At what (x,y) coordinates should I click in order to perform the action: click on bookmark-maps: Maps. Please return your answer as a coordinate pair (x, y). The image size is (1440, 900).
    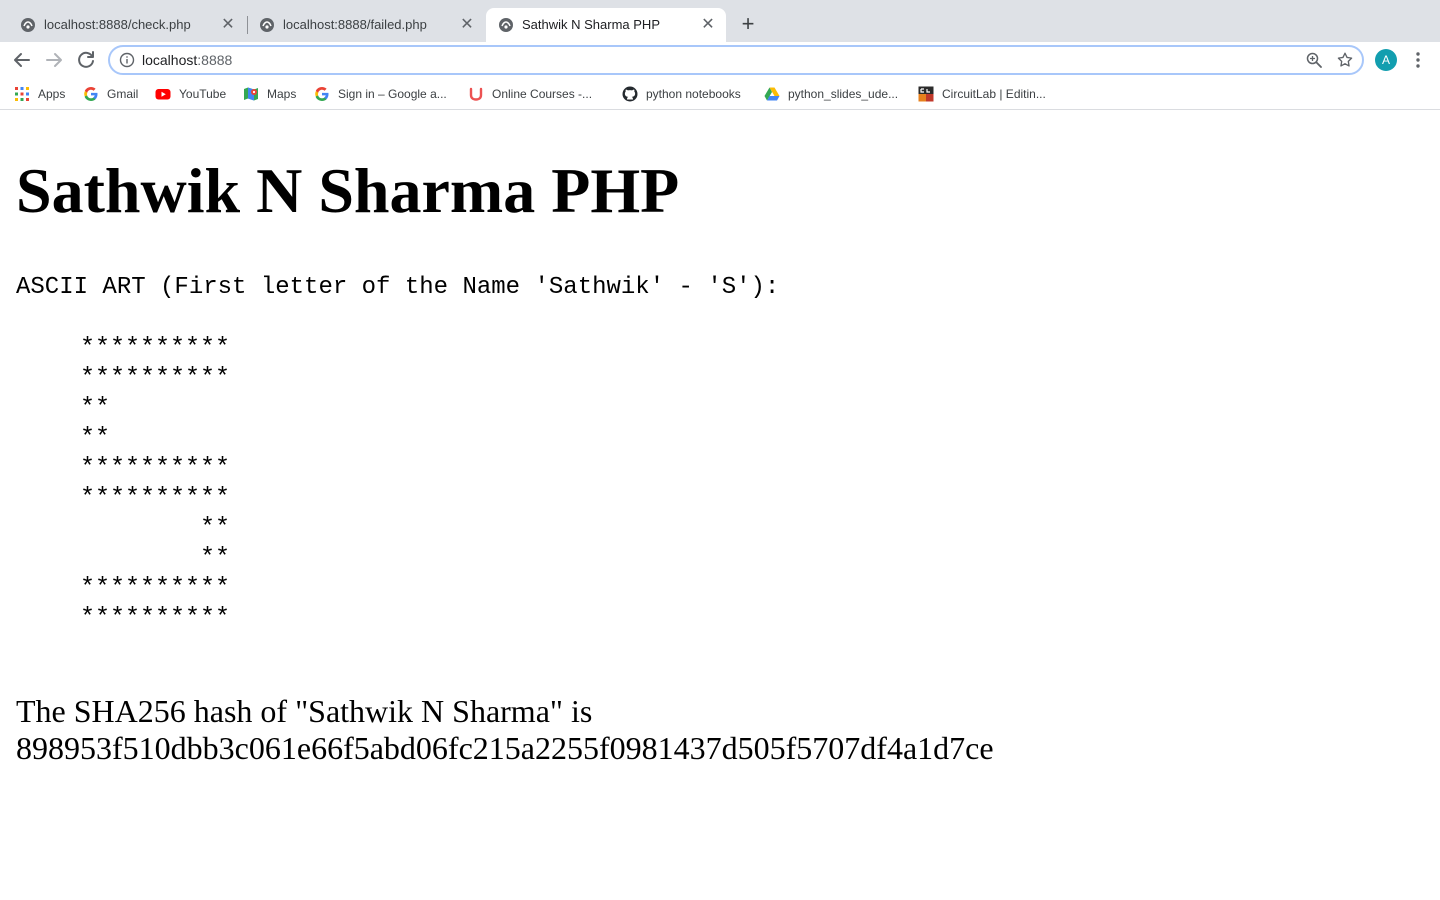
    Looking at the image, I should click on (269, 94).